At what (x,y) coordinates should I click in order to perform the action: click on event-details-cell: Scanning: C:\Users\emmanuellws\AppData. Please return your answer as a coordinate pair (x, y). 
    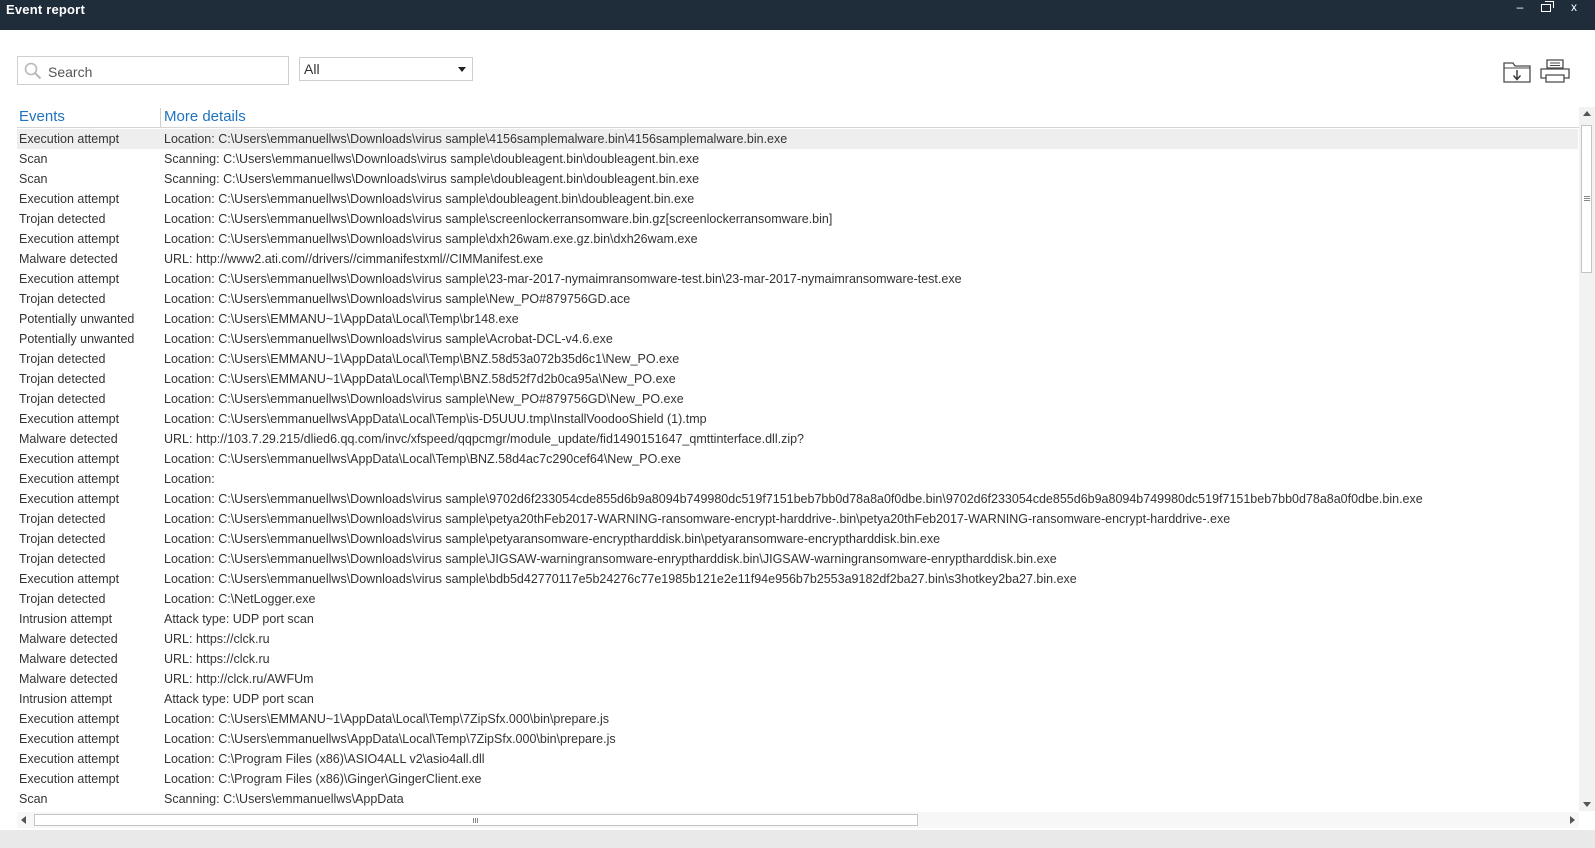
    Looking at the image, I should click on (284, 799).